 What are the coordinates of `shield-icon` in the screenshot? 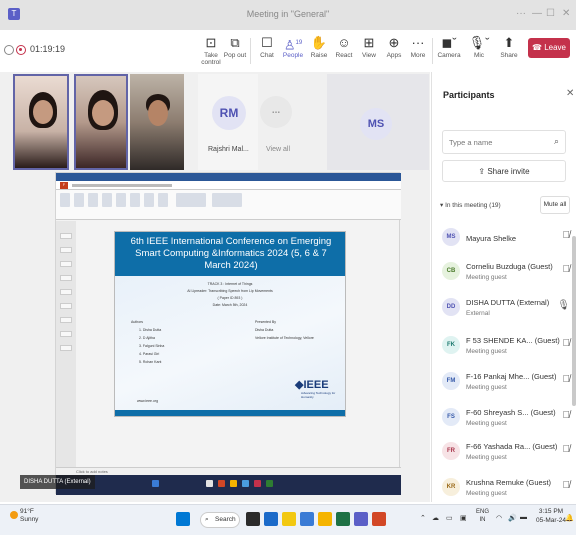 It's located at (9, 50).